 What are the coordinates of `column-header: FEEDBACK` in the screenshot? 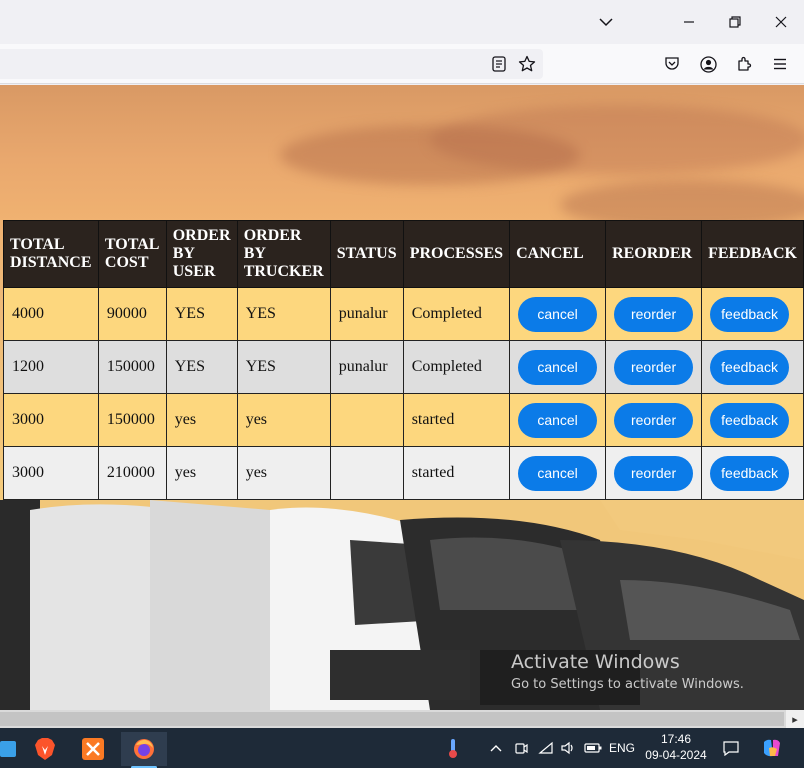 It's located at (752, 254).